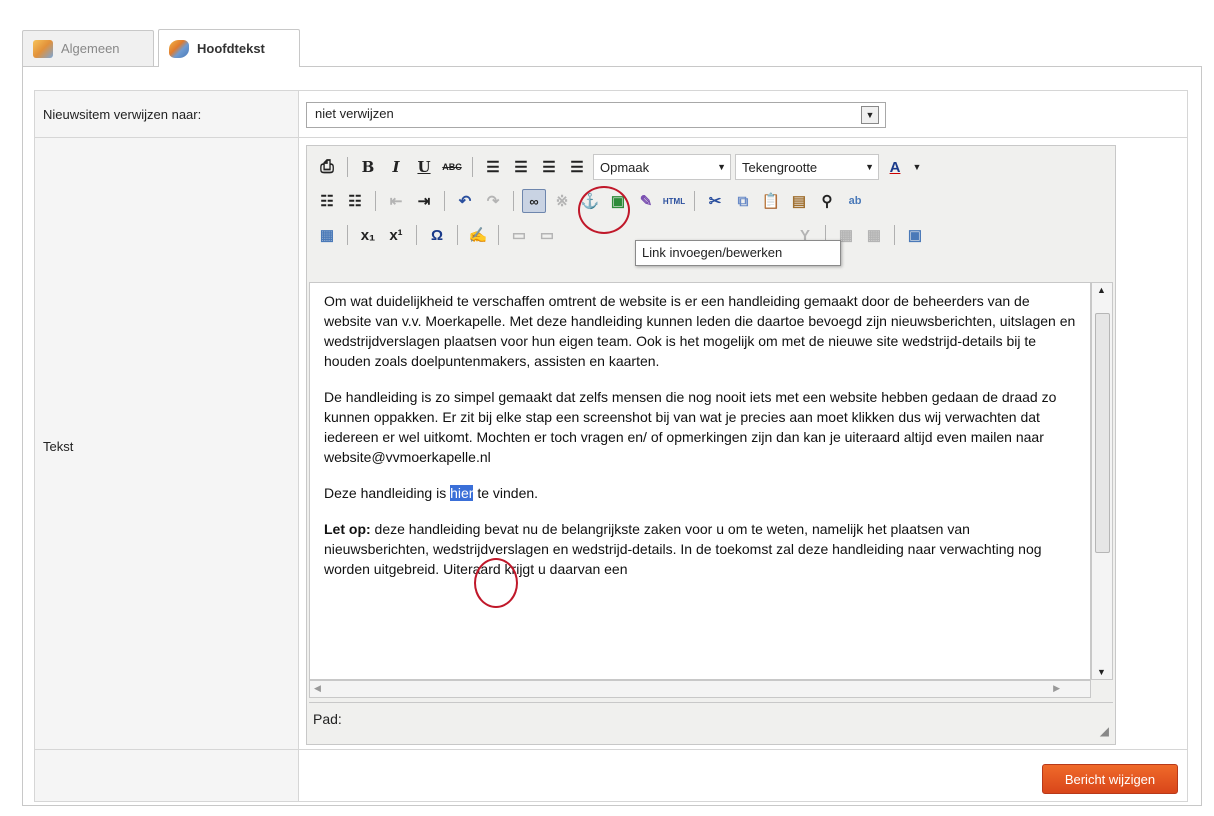 Image resolution: width=1214 pixels, height=816 pixels. What do you see at coordinates (1101, 672) in the screenshot?
I see `scroll-down-icon: ▼` at bounding box center [1101, 672].